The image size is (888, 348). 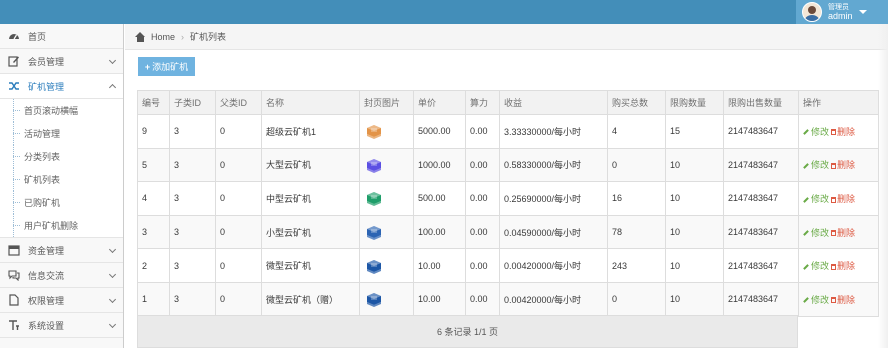 I want to click on avatar, so click(x=812, y=12).